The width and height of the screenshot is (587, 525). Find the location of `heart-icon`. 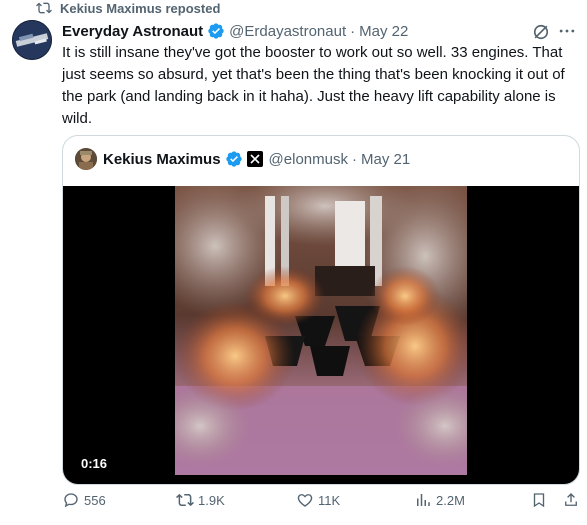

heart-icon is located at coordinates (305, 500).